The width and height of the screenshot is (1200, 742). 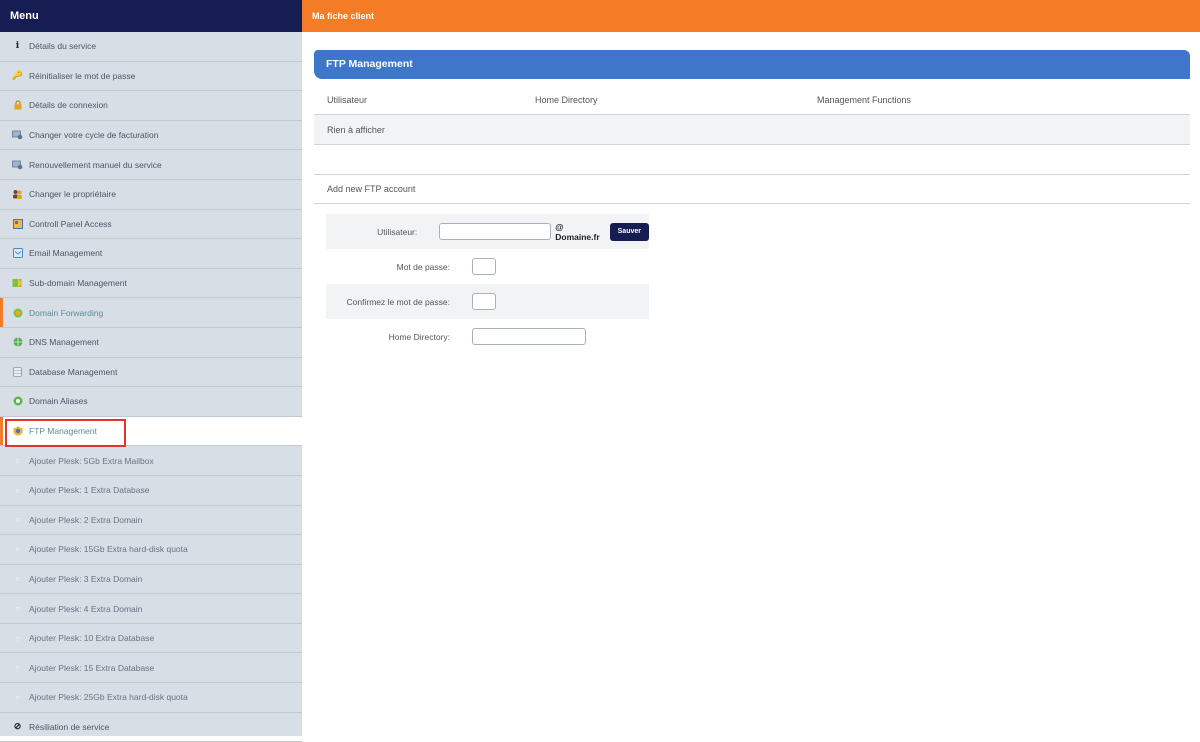 I want to click on sidebar-item-addon: ○ Ajouter Plesk: 10 Extra Database, so click(x=151, y=639).